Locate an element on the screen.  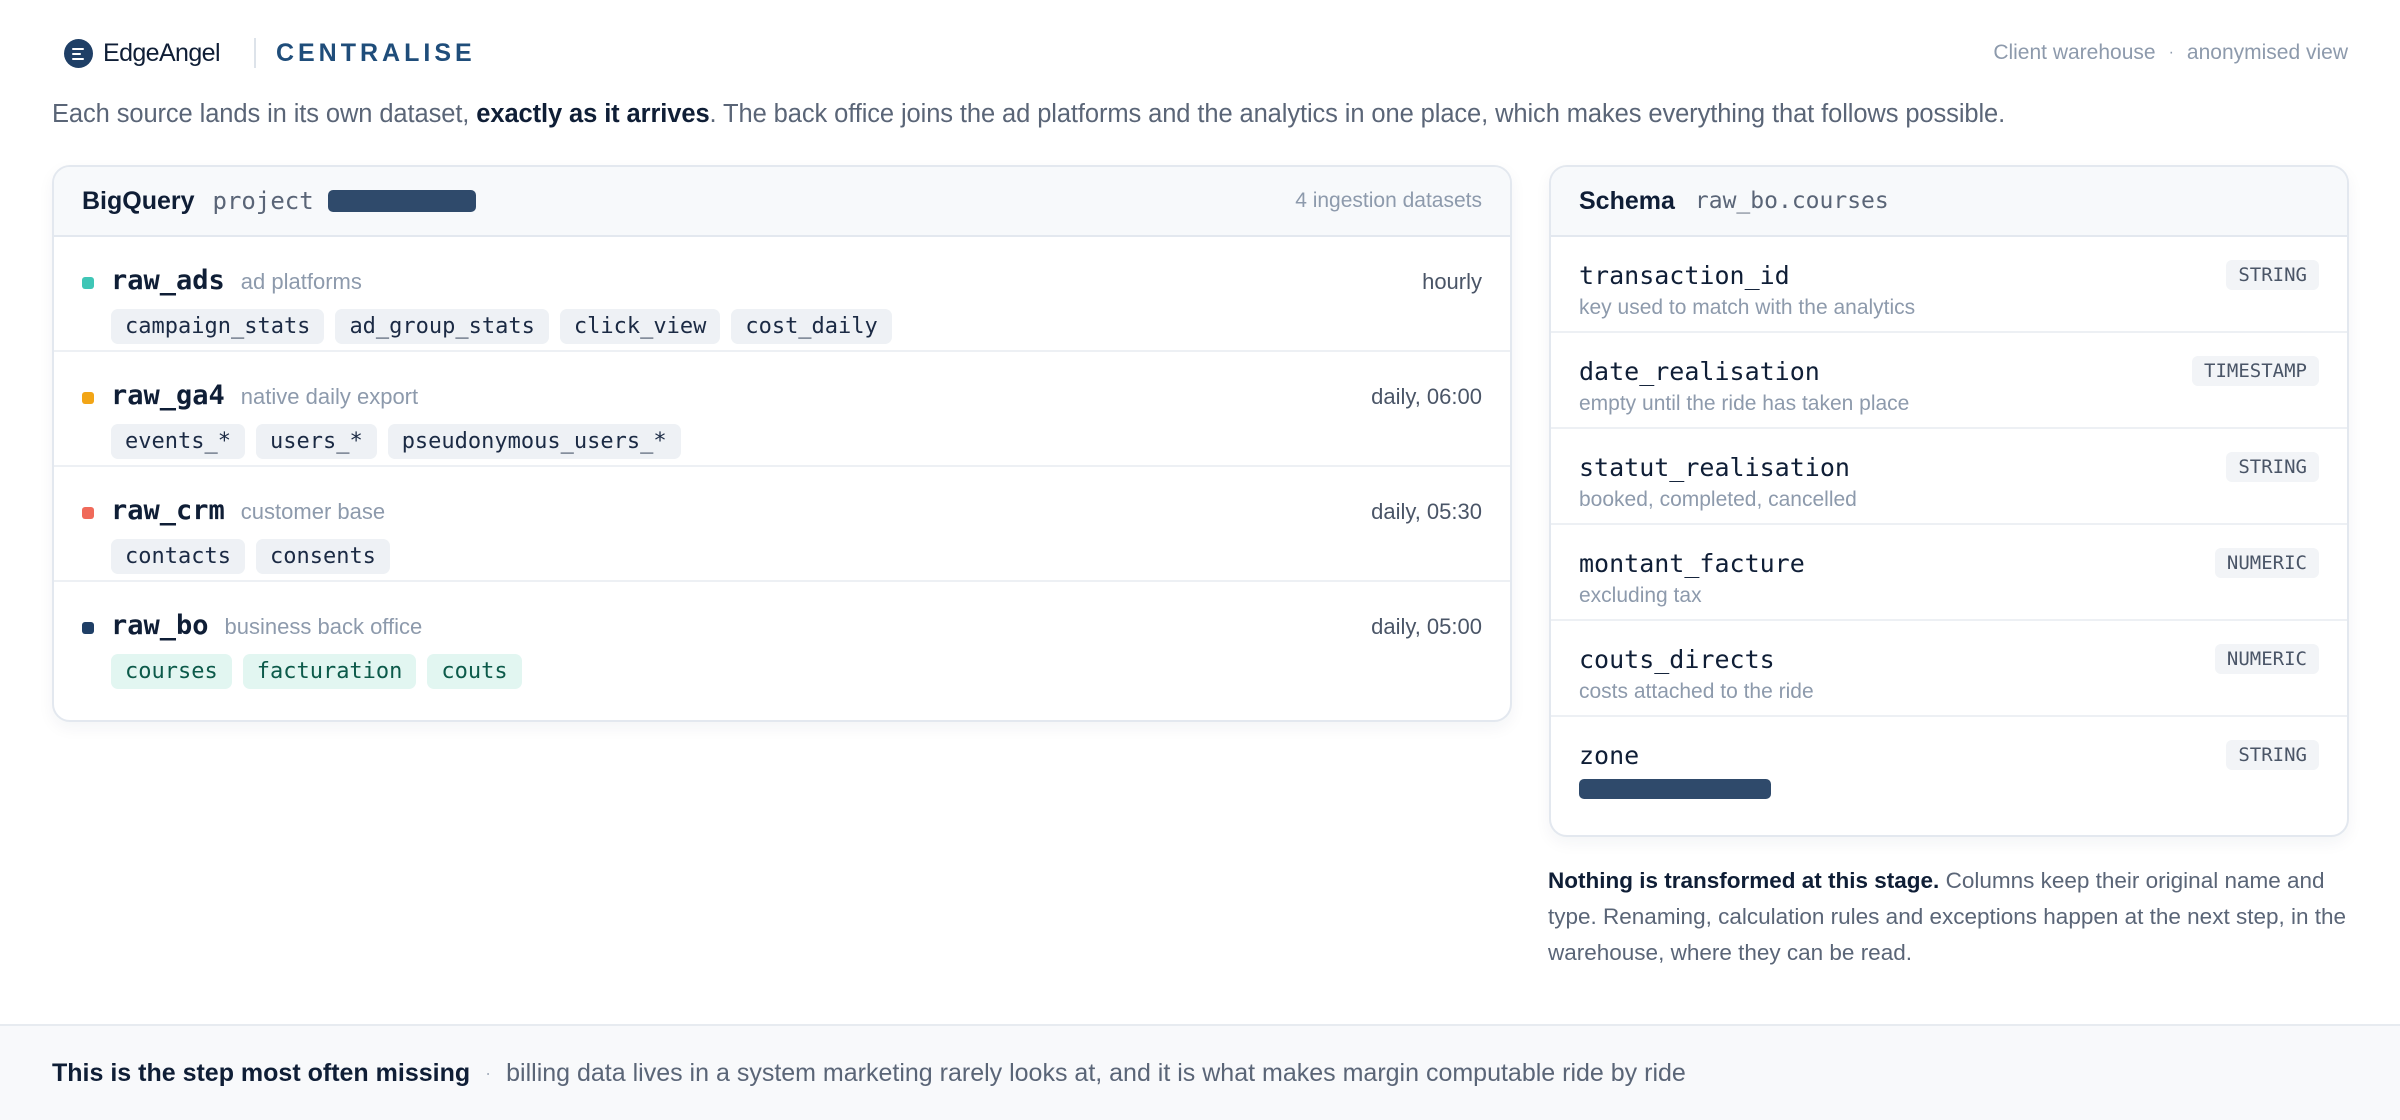
dataset-header: raw_ads ad platforms hourly is located at coordinates (796, 280).